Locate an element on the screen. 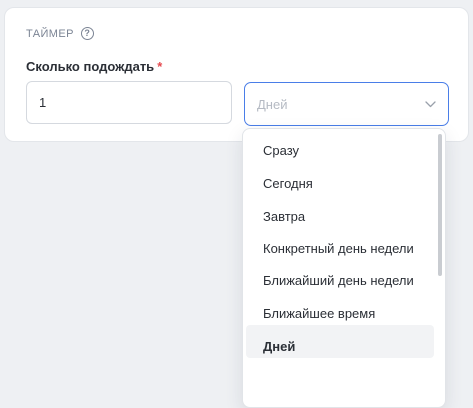 This screenshot has width=473, height=408. section-title: ТАЙМЕР ? is located at coordinates (60, 33).